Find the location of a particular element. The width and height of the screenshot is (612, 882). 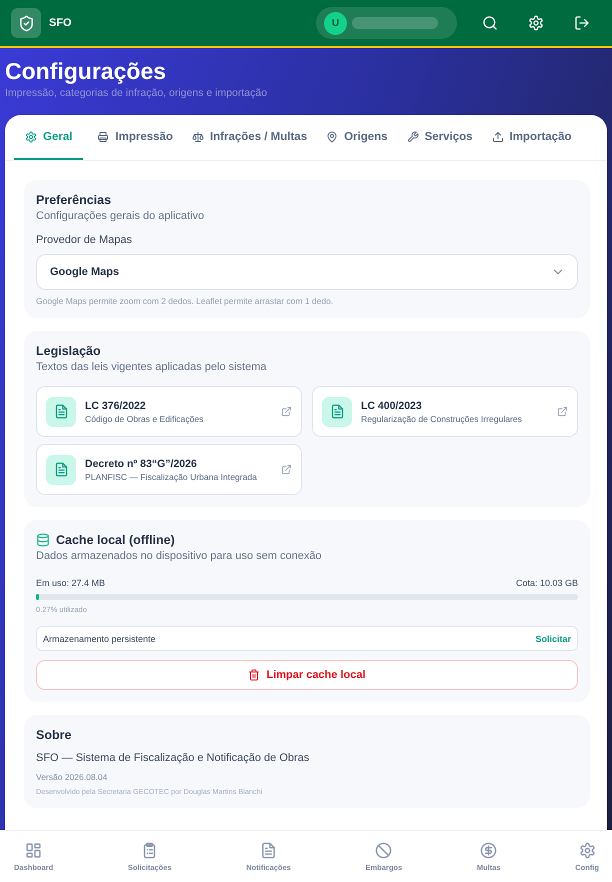

section-title: Sobre is located at coordinates (54, 735).